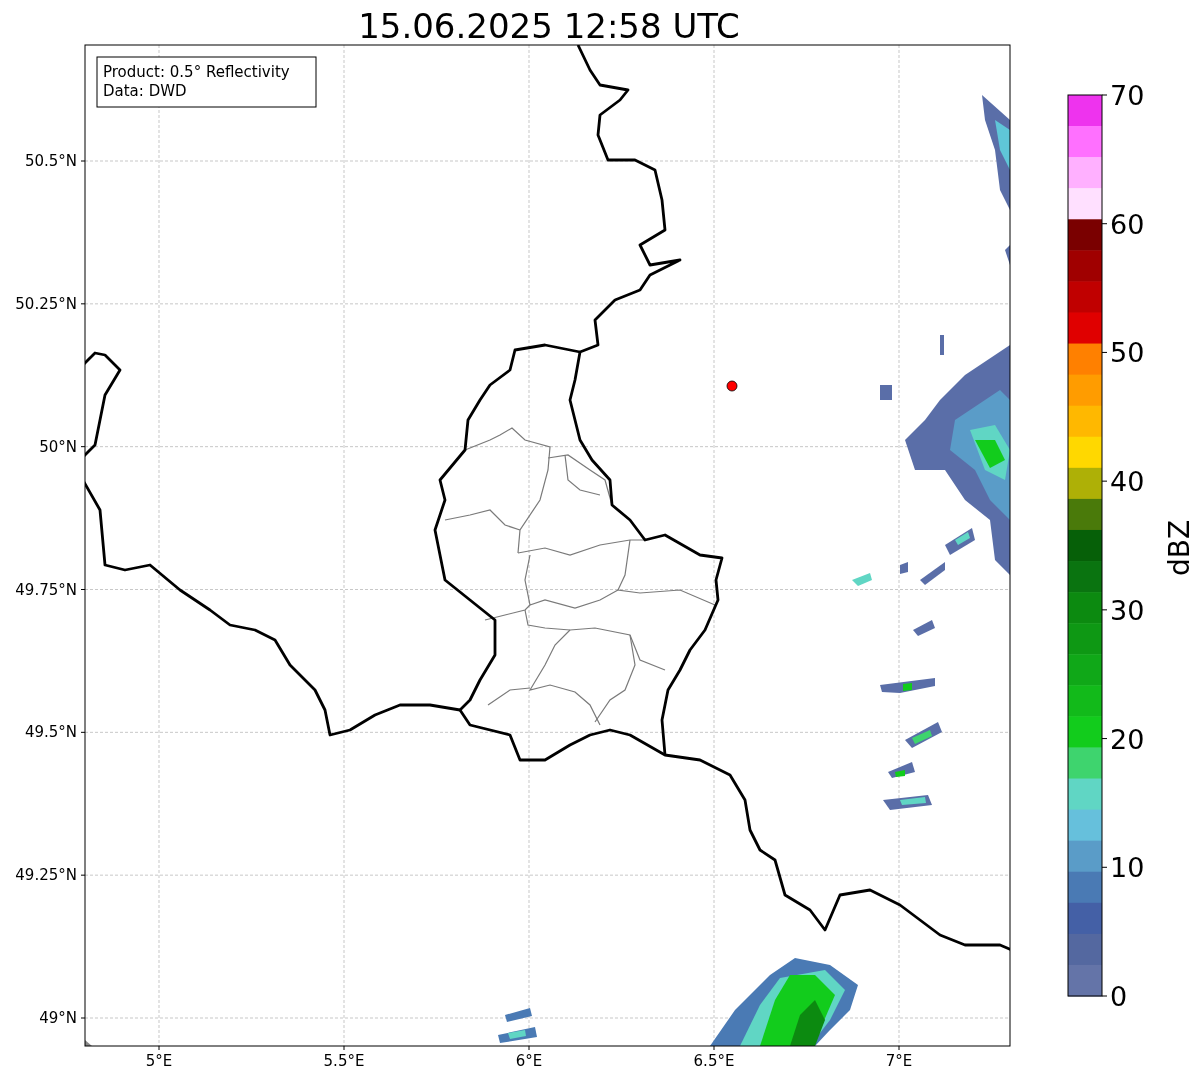  What do you see at coordinates (1127, 868) in the screenshot?
I see `colorbar-tick-label: 10` at bounding box center [1127, 868].